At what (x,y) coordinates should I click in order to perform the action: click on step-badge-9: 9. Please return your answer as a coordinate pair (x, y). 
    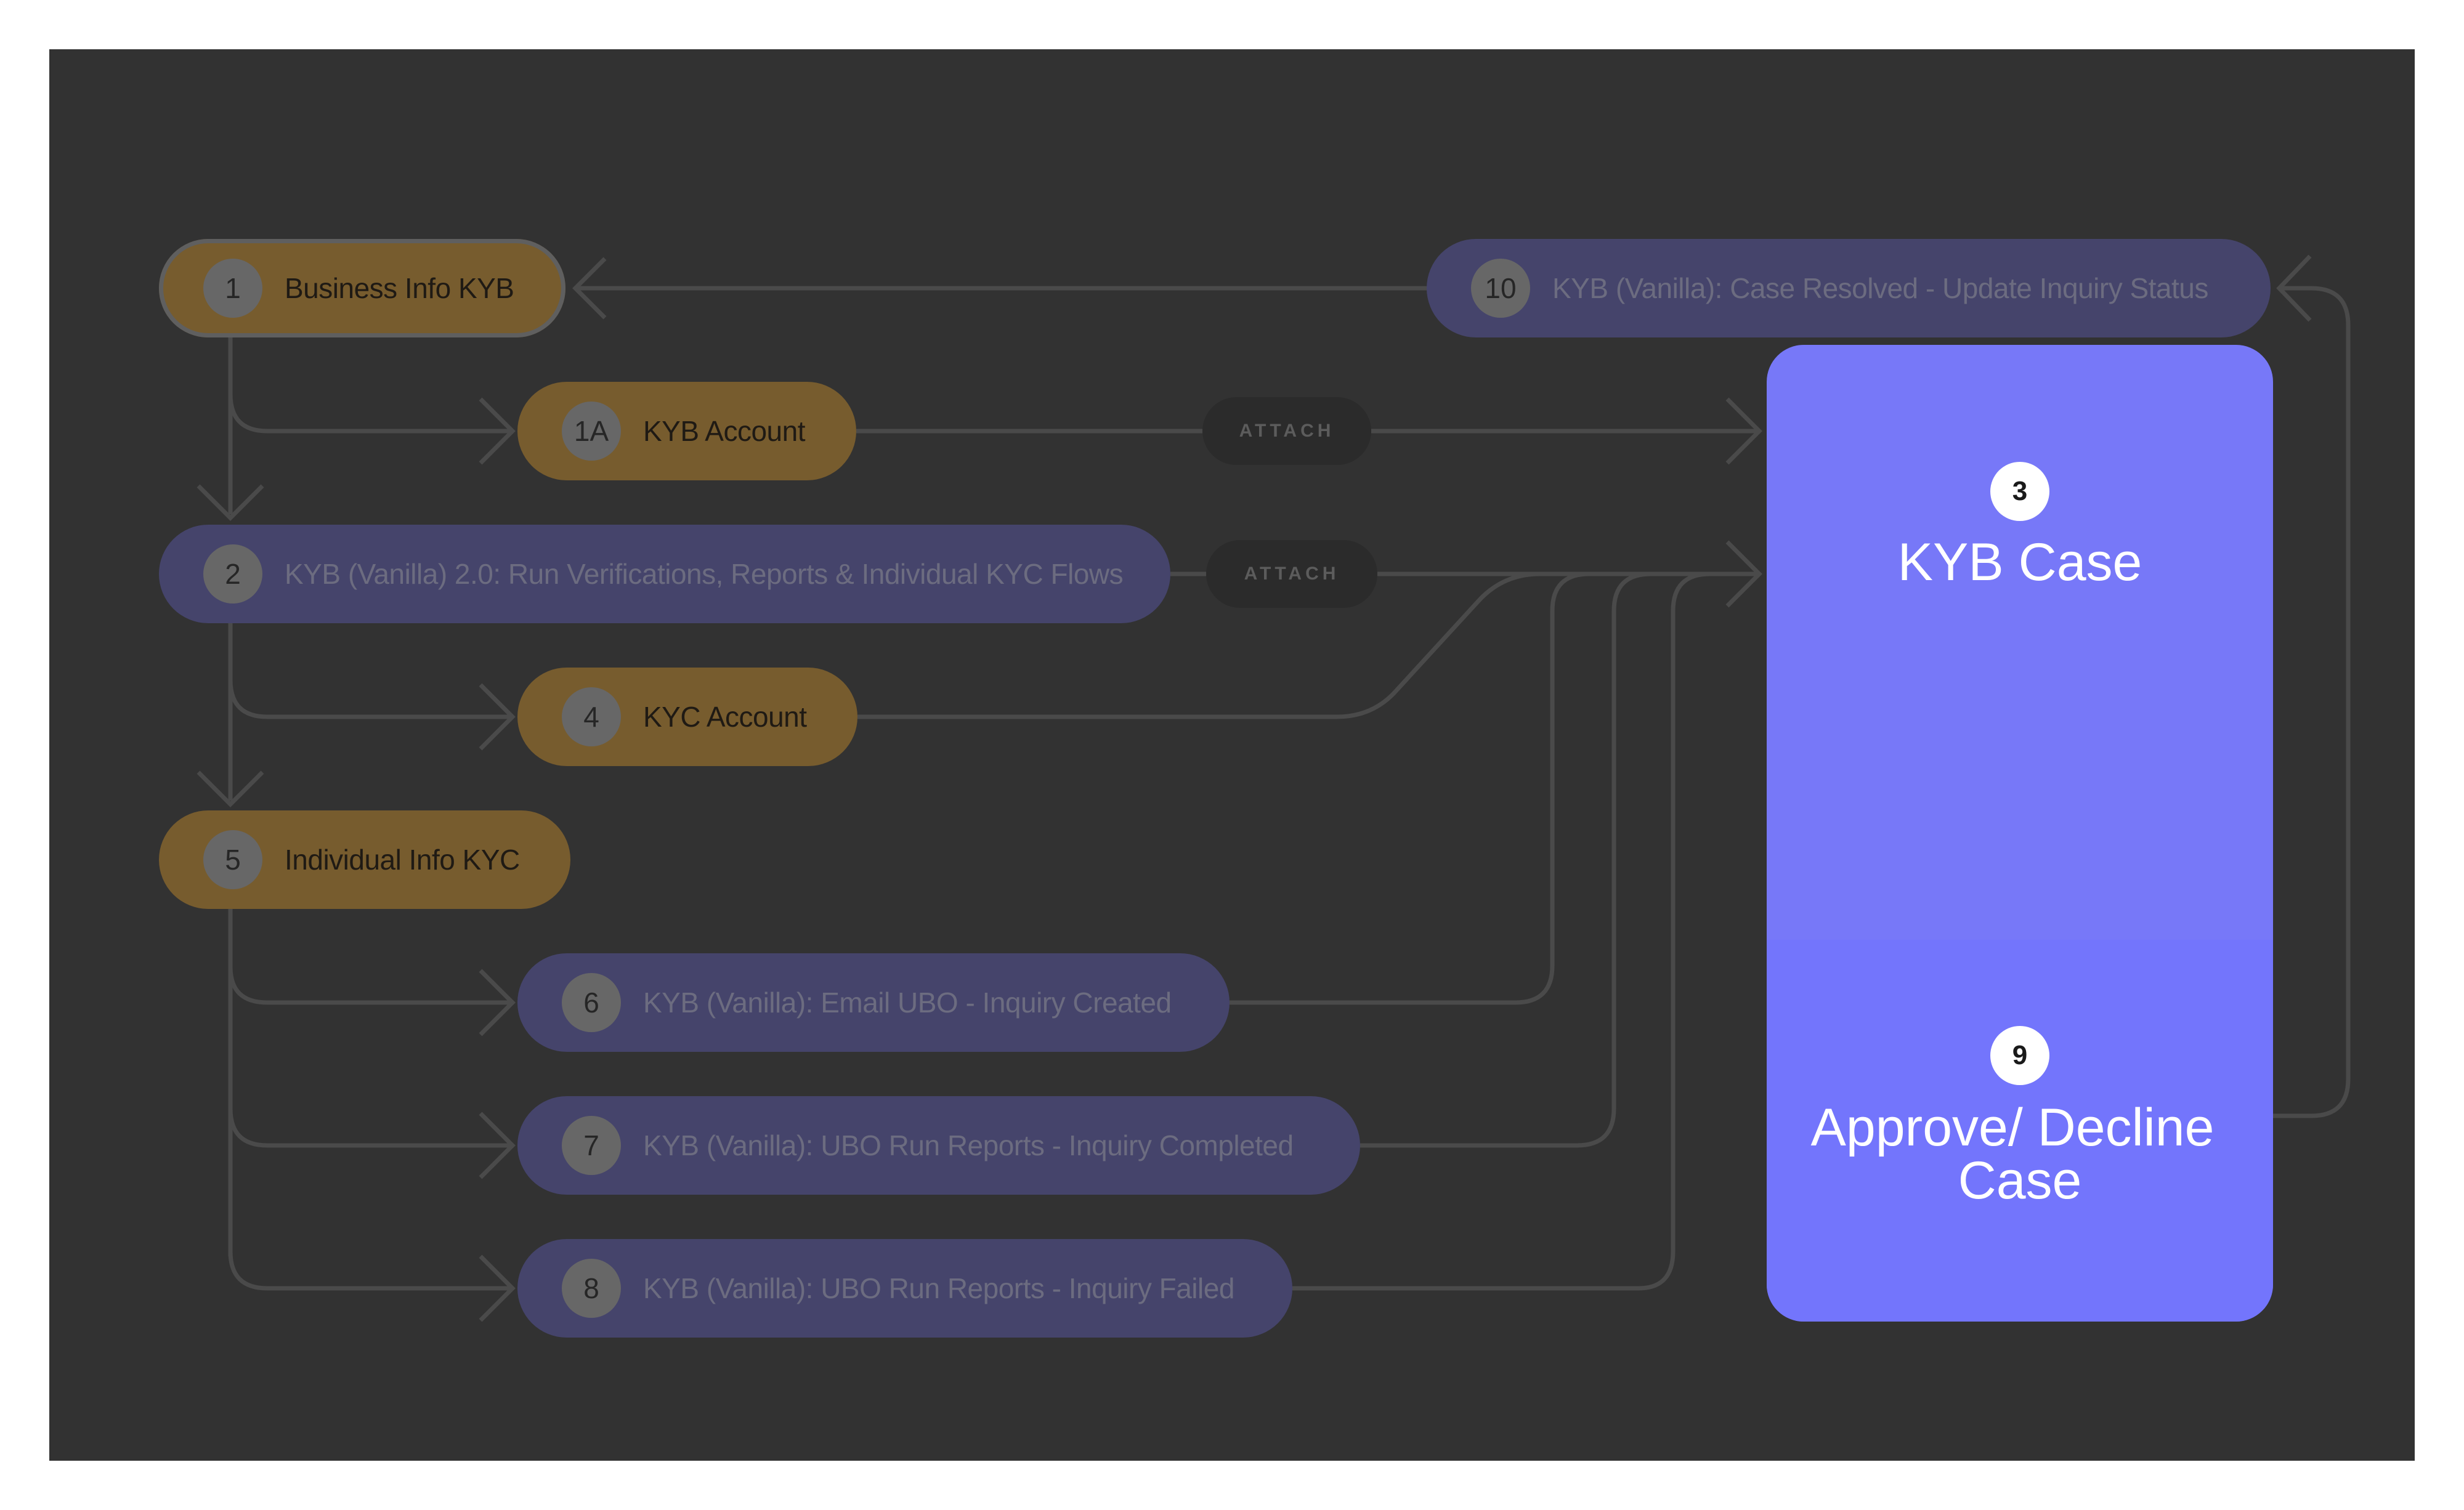
    Looking at the image, I should click on (2019, 1055).